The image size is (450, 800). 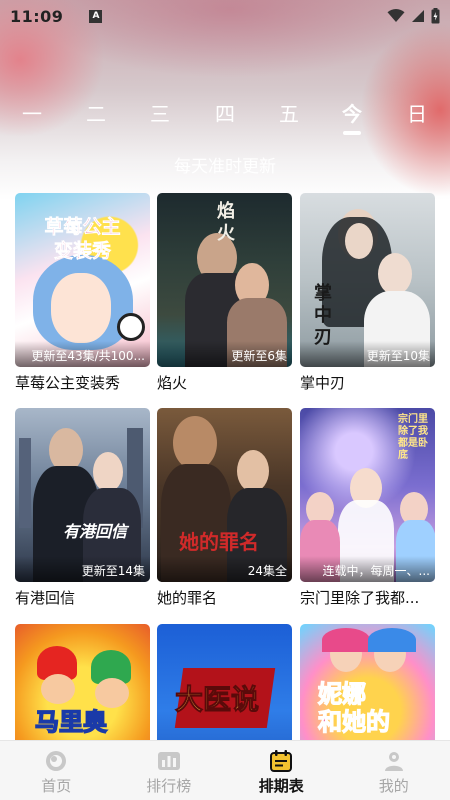 I want to click on nav-profile: 我的, so click(x=394, y=770).